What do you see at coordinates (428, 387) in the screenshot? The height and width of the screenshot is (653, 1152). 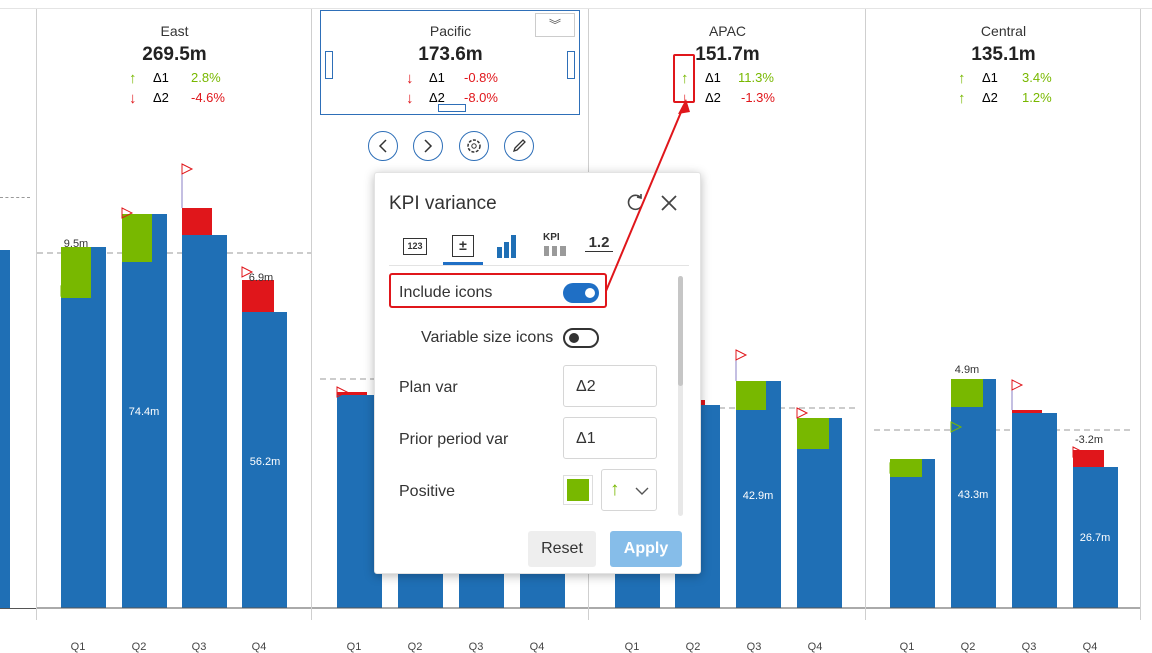 I see `plan-var-label: Plan var` at bounding box center [428, 387].